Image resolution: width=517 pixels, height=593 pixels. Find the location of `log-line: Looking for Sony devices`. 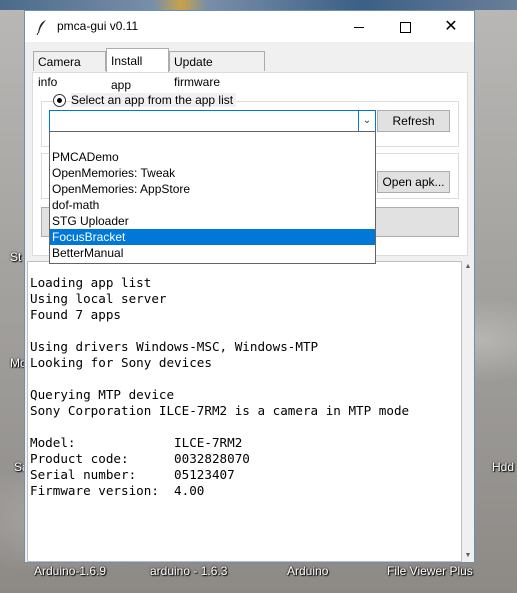

log-line: Looking for Sony devices is located at coordinates (121, 362).